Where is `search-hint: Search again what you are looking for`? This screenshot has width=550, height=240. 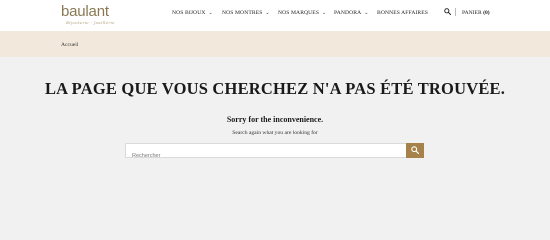
search-hint: Search again what you are looking for is located at coordinates (275, 133).